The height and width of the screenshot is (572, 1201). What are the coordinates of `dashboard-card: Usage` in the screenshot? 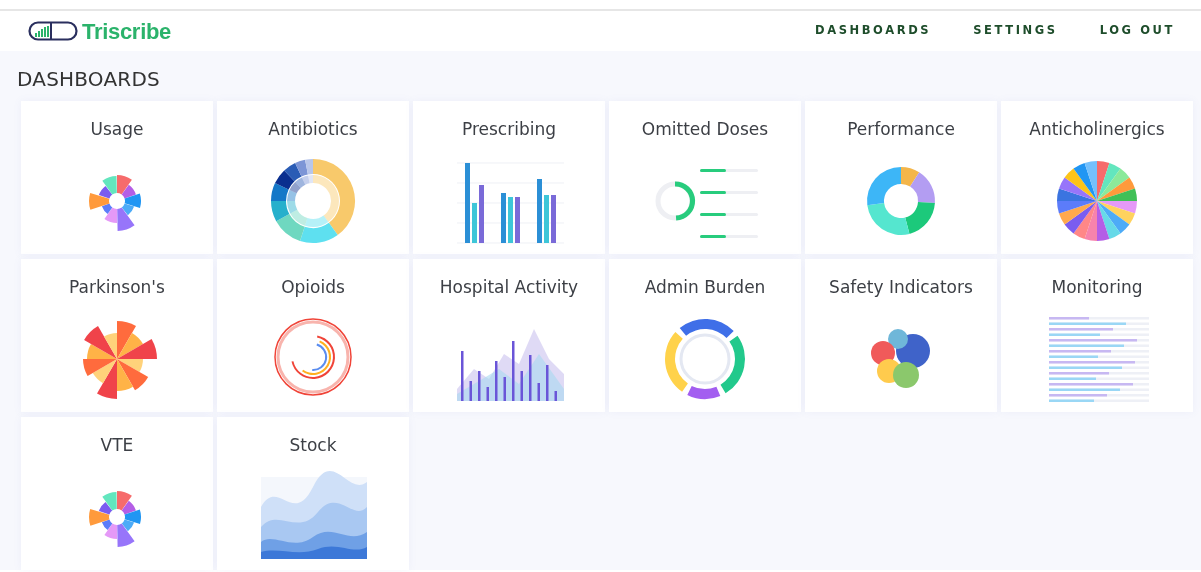 It's located at (117, 177).